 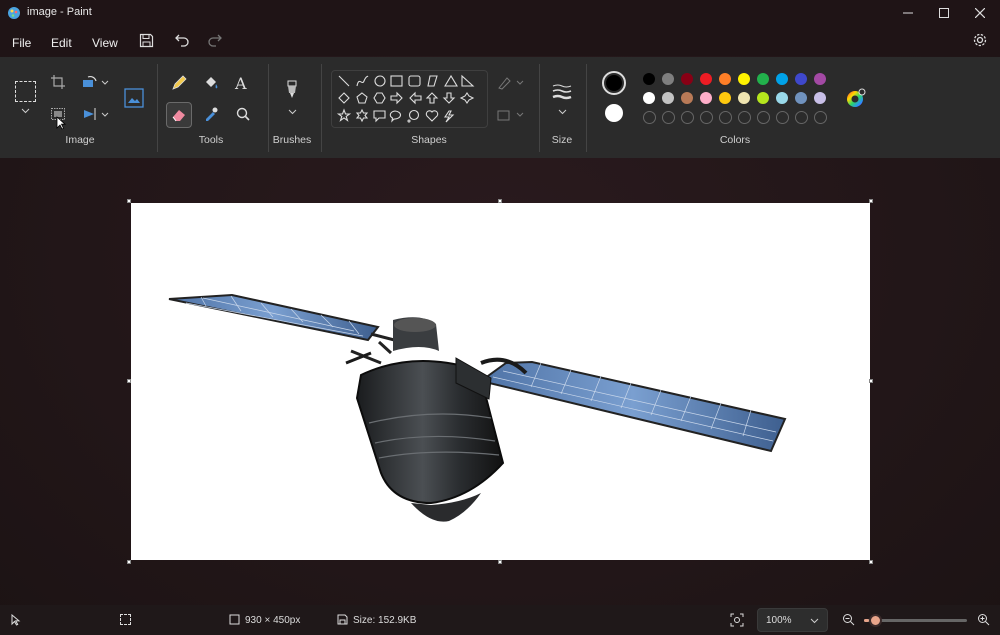 I want to click on maximize-button, so click(x=944, y=13).